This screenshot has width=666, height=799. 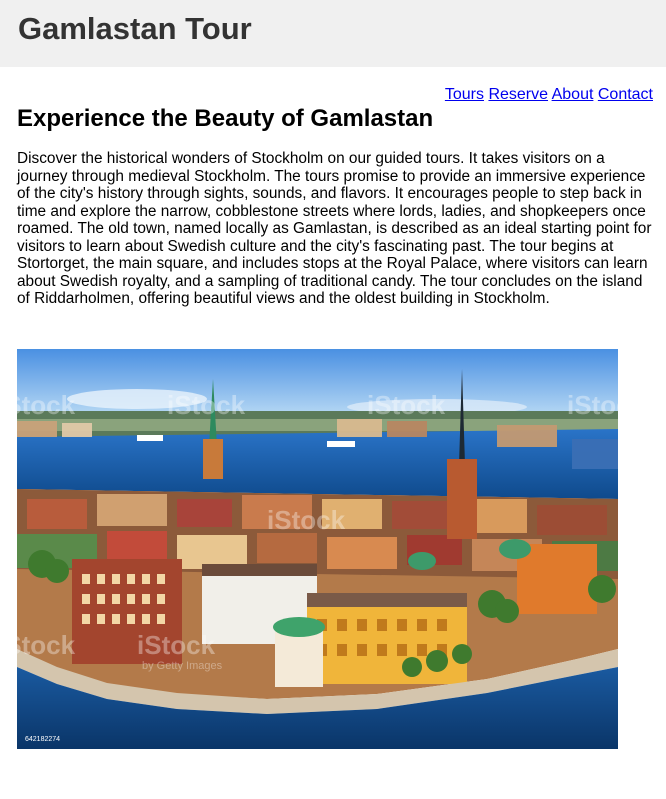 What do you see at coordinates (464, 94) in the screenshot?
I see `nav-link-tours: Tours` at bounding box center [464, 94].